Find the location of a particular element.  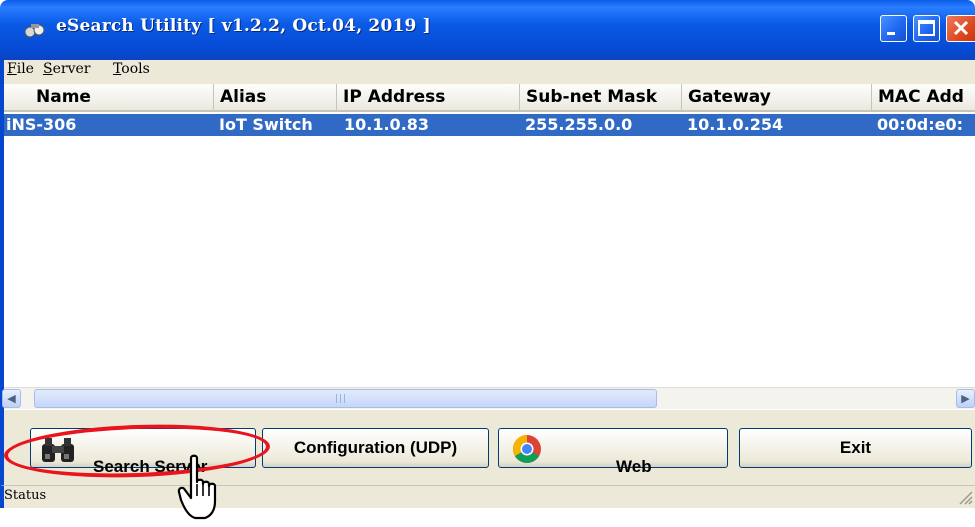

resize-grip-icon is located at coordinates (966, 498).